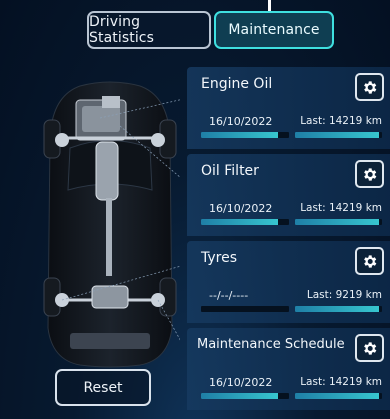 The height and width of the screenshot is (419, 390). I want to click on engine-oil-settings-button, so click(369, 87).